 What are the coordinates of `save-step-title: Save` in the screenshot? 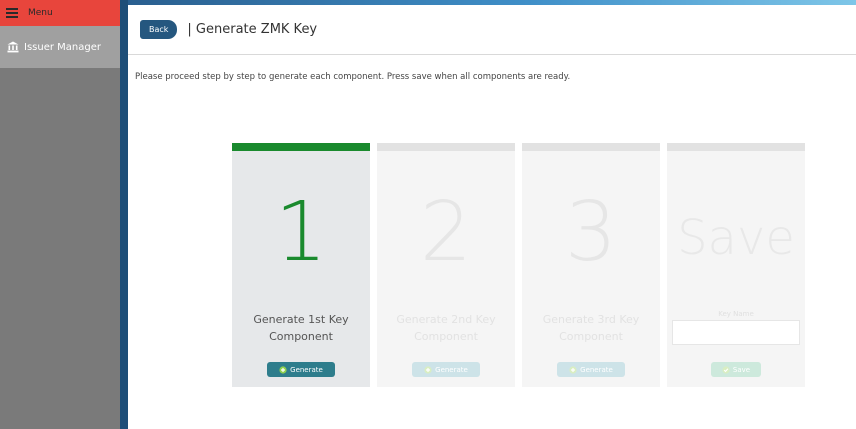 It's located at (736, 238).